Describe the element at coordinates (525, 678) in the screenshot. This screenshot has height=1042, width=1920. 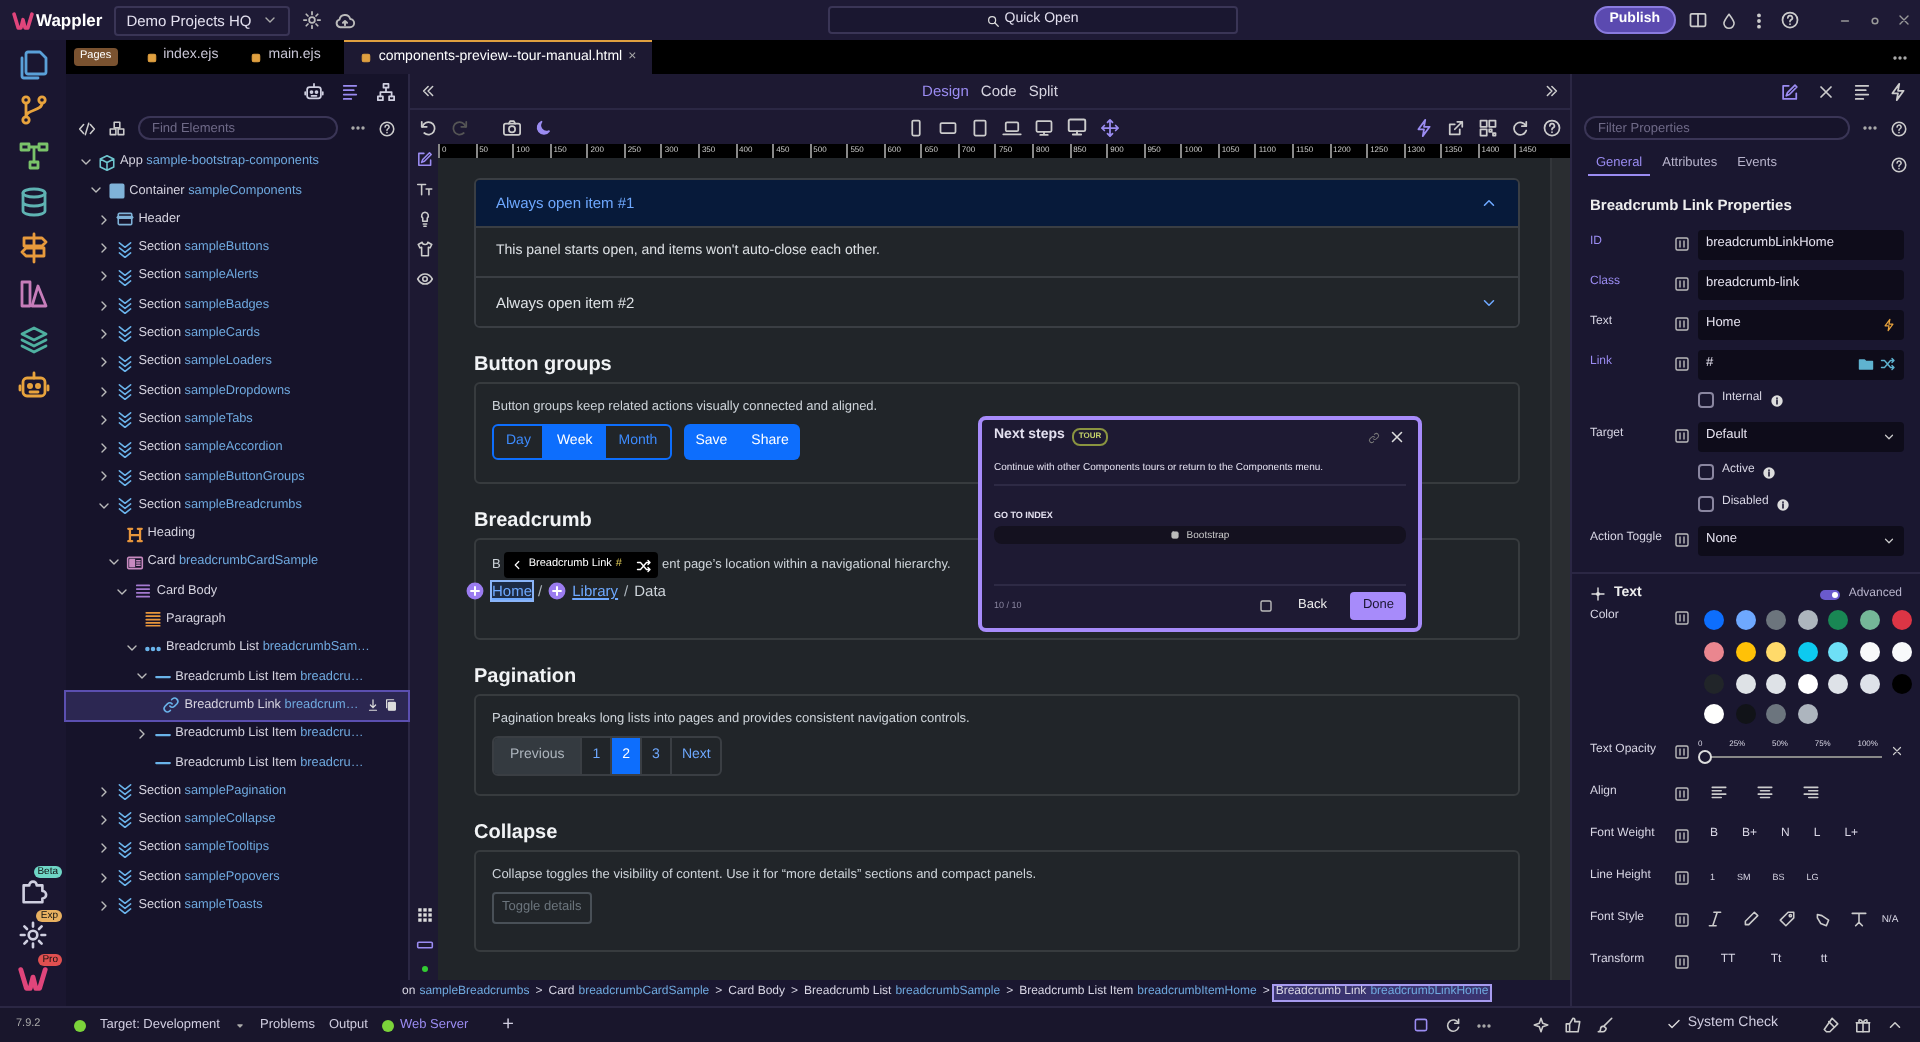
I see `section-heading: Pagination` at that location.